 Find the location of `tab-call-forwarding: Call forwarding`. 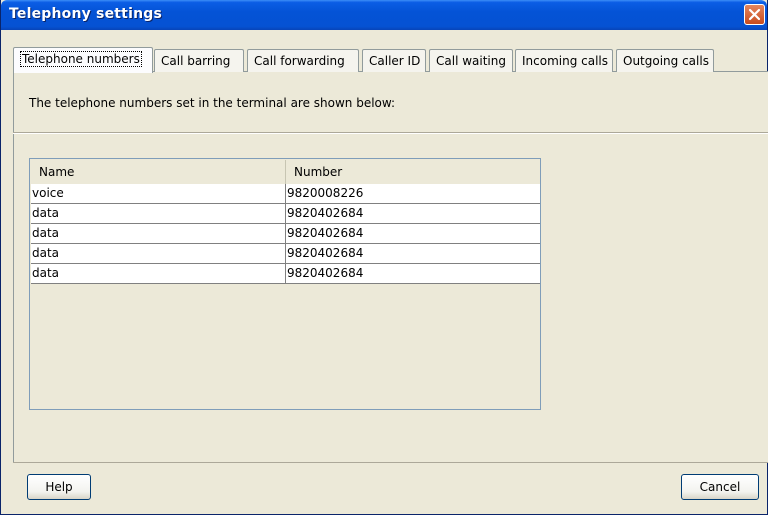

tab-call-forwarding: Call forwarding is located at coordinates (303, 60).